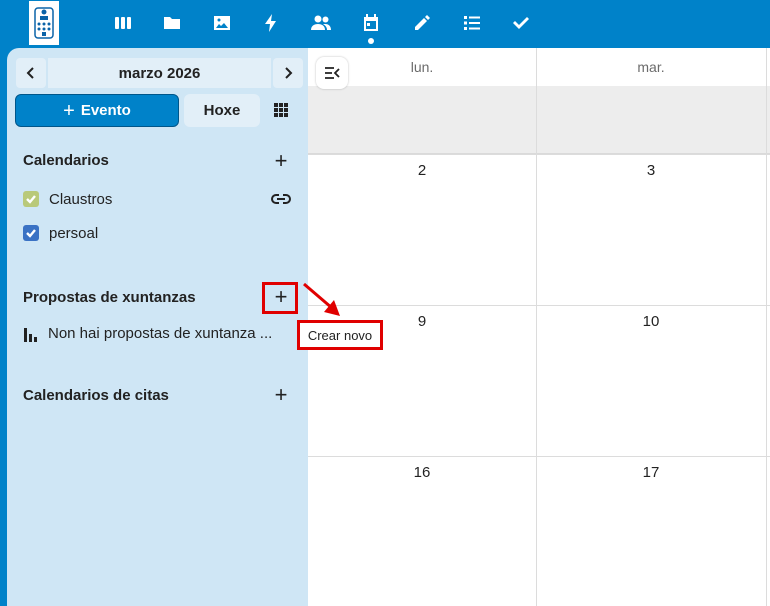  What do you see at coordinates (539, 120) in the screenshot?
I see `all-day-row` at bounding box center [539, 120].